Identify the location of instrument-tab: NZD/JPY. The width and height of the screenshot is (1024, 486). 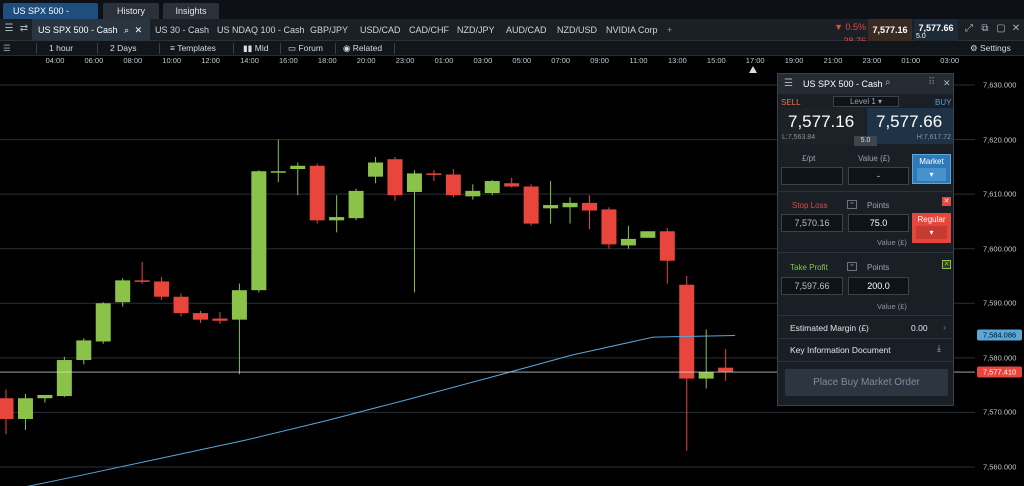
(476, 30).